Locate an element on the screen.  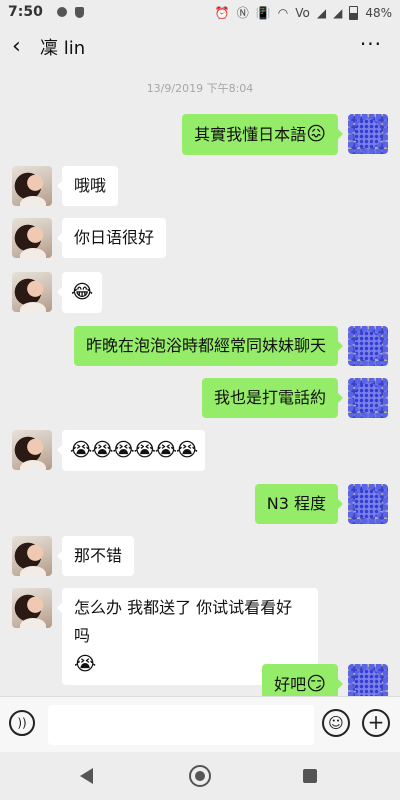
crying-emoji-icon: 😭😭😭😭😭😭 is located at coordinates (134, 450).